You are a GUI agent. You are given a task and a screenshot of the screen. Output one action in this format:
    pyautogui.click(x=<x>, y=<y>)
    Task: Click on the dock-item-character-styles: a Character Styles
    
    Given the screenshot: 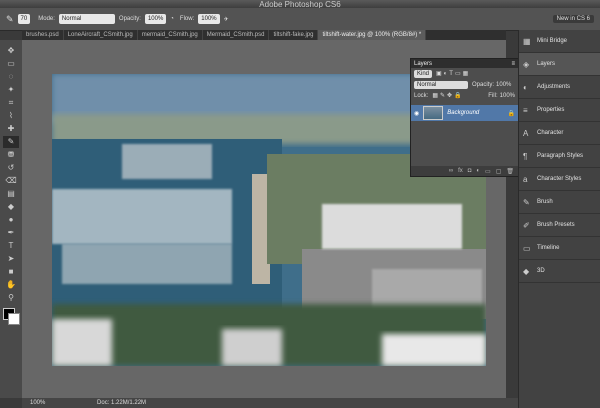 What is the action you would take?
    pyautogui.click(x=559, y=179)
    